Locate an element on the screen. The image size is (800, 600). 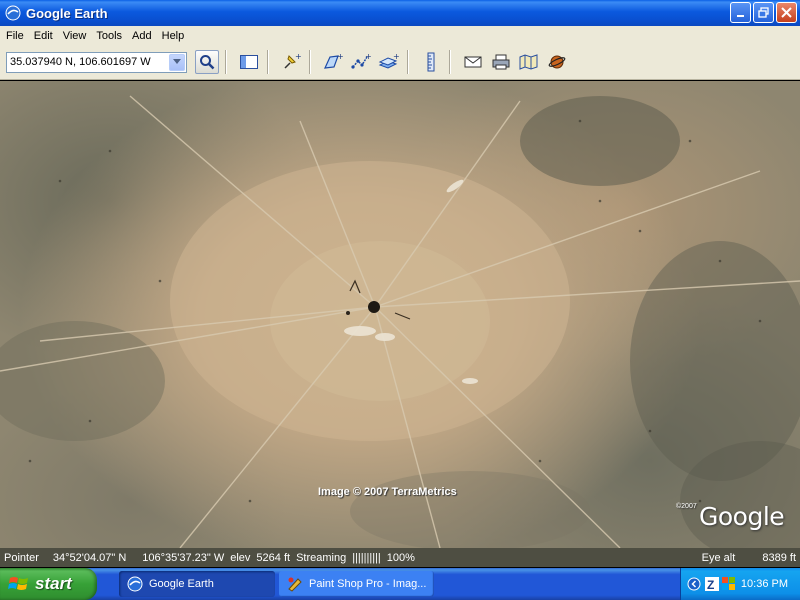
polygon-icon: + is located at coordinates (334, 60).